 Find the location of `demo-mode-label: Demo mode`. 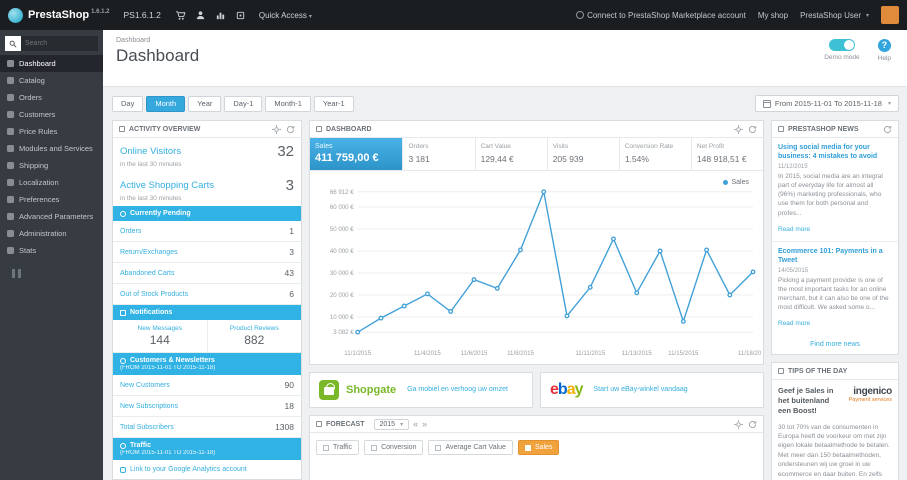

demo-mode-label: Demo mode is located at coordinates (842, 57).